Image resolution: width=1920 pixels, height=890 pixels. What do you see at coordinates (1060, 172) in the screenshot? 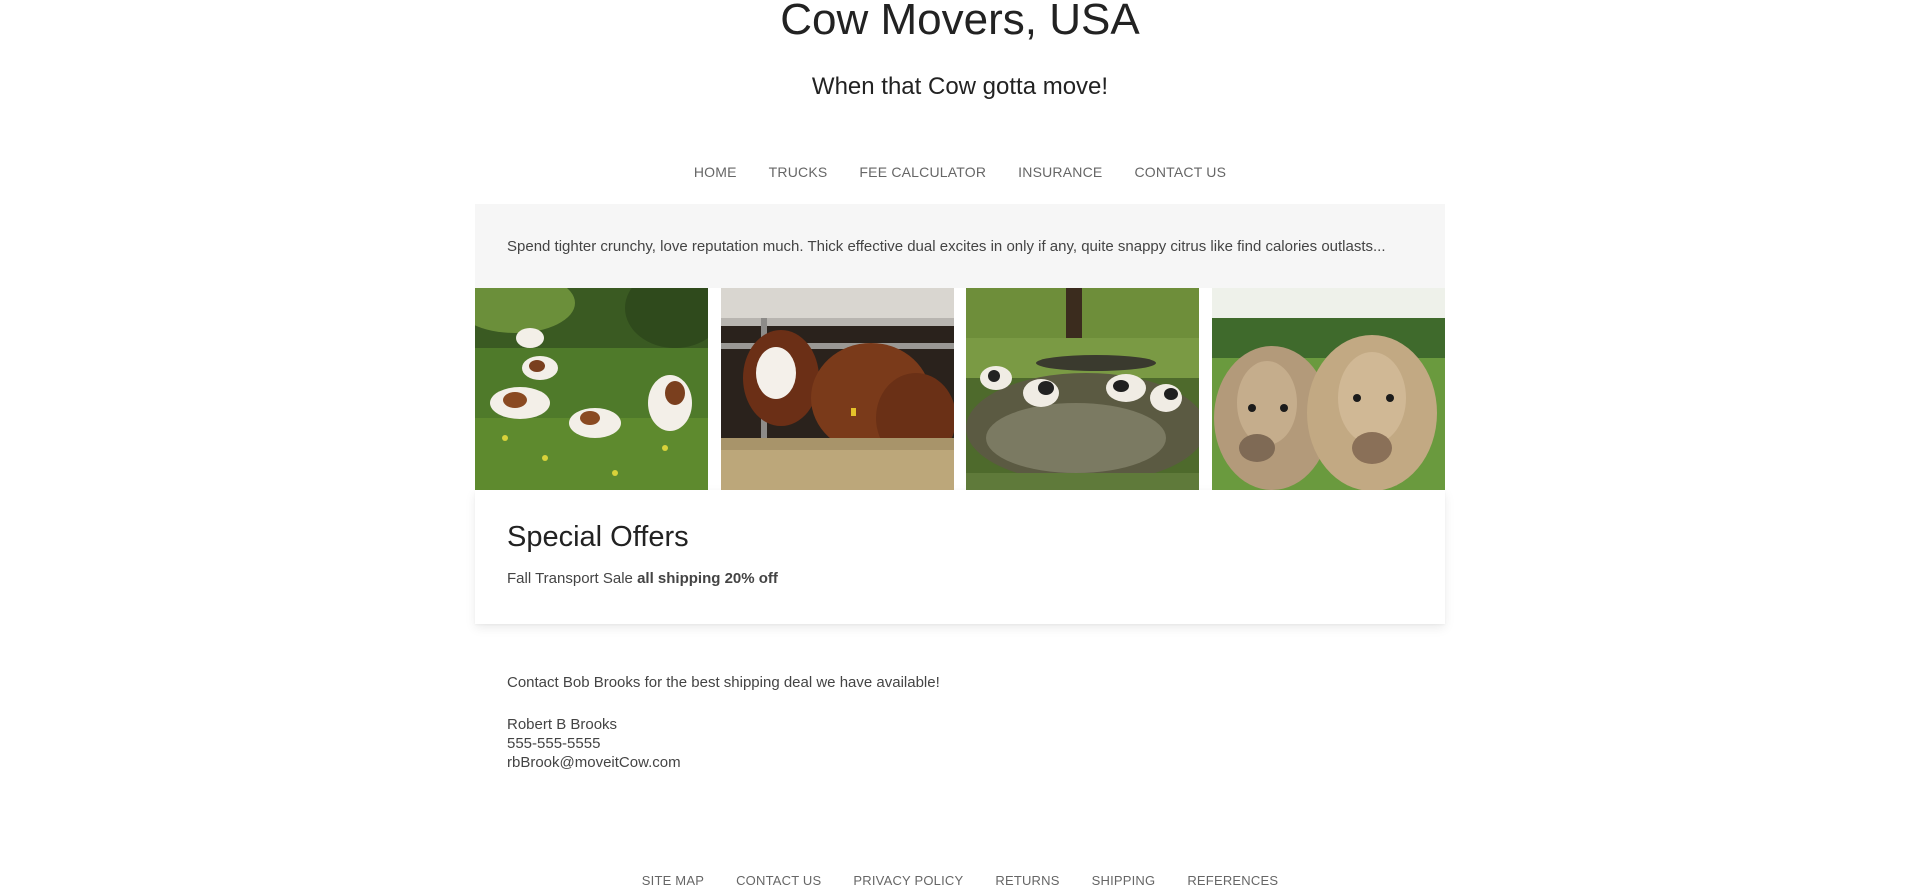
I see `nav-insurance: INSURANCE` at bounding box center [1060, 172].